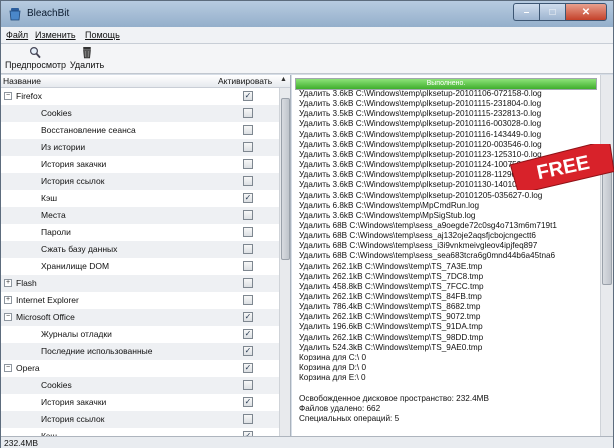  I want to click on tree-item-label: Opera, so click(28, 368).